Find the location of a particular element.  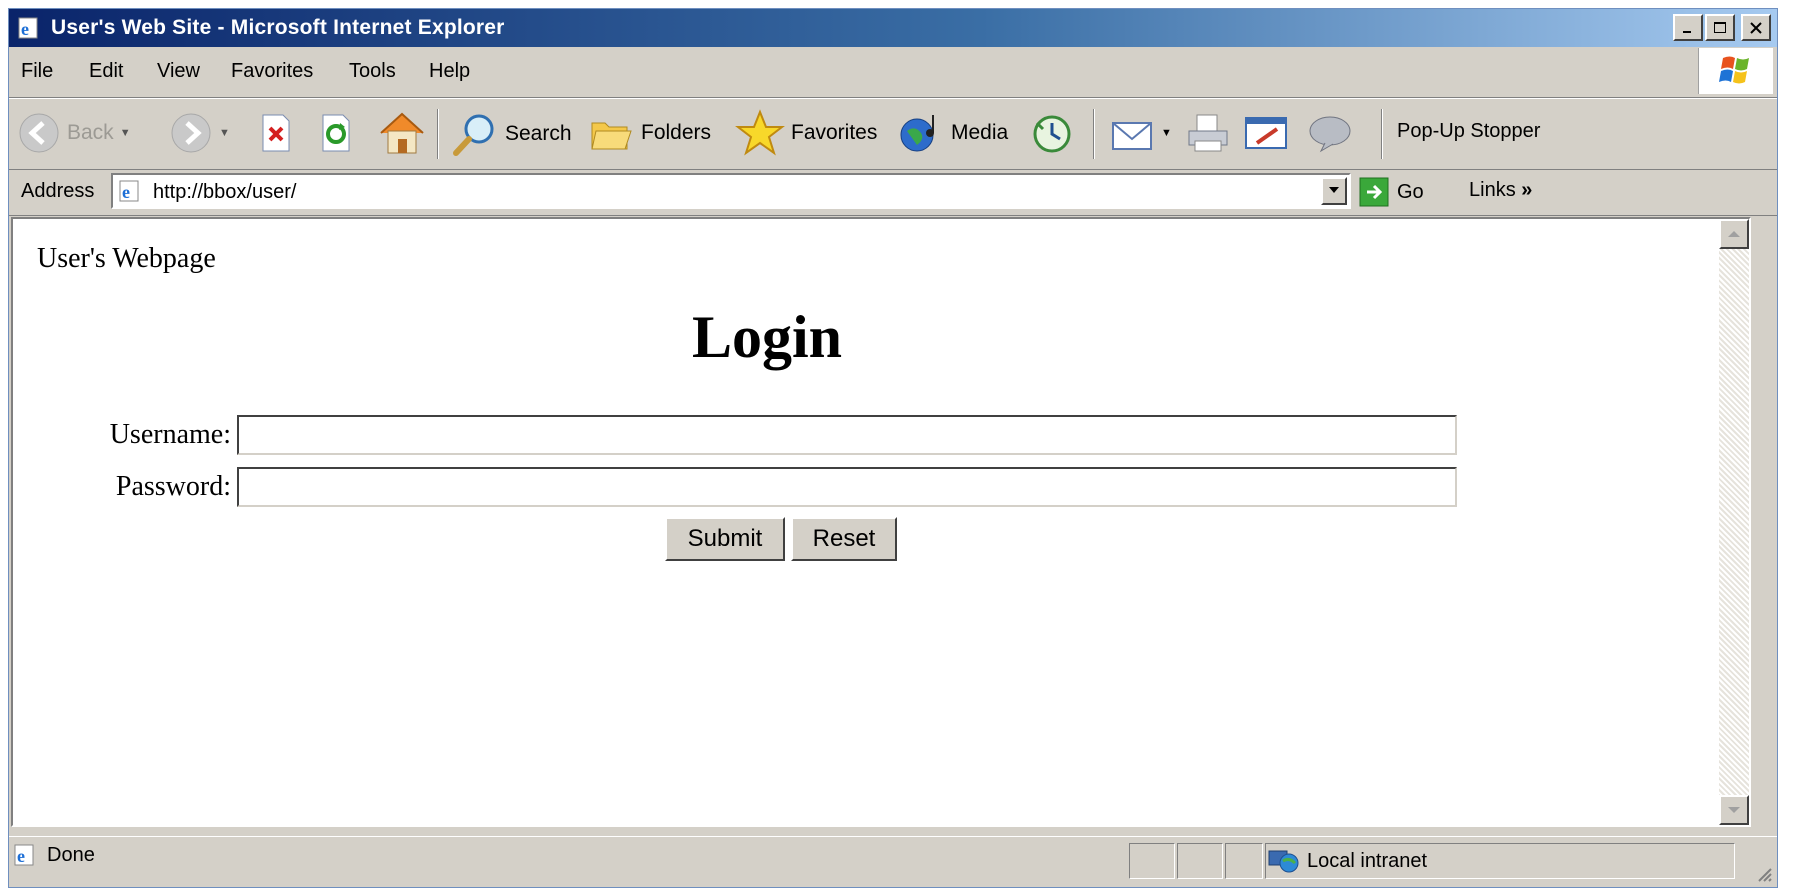

favorites-button: Favorites is located at coordinates (806, 133).